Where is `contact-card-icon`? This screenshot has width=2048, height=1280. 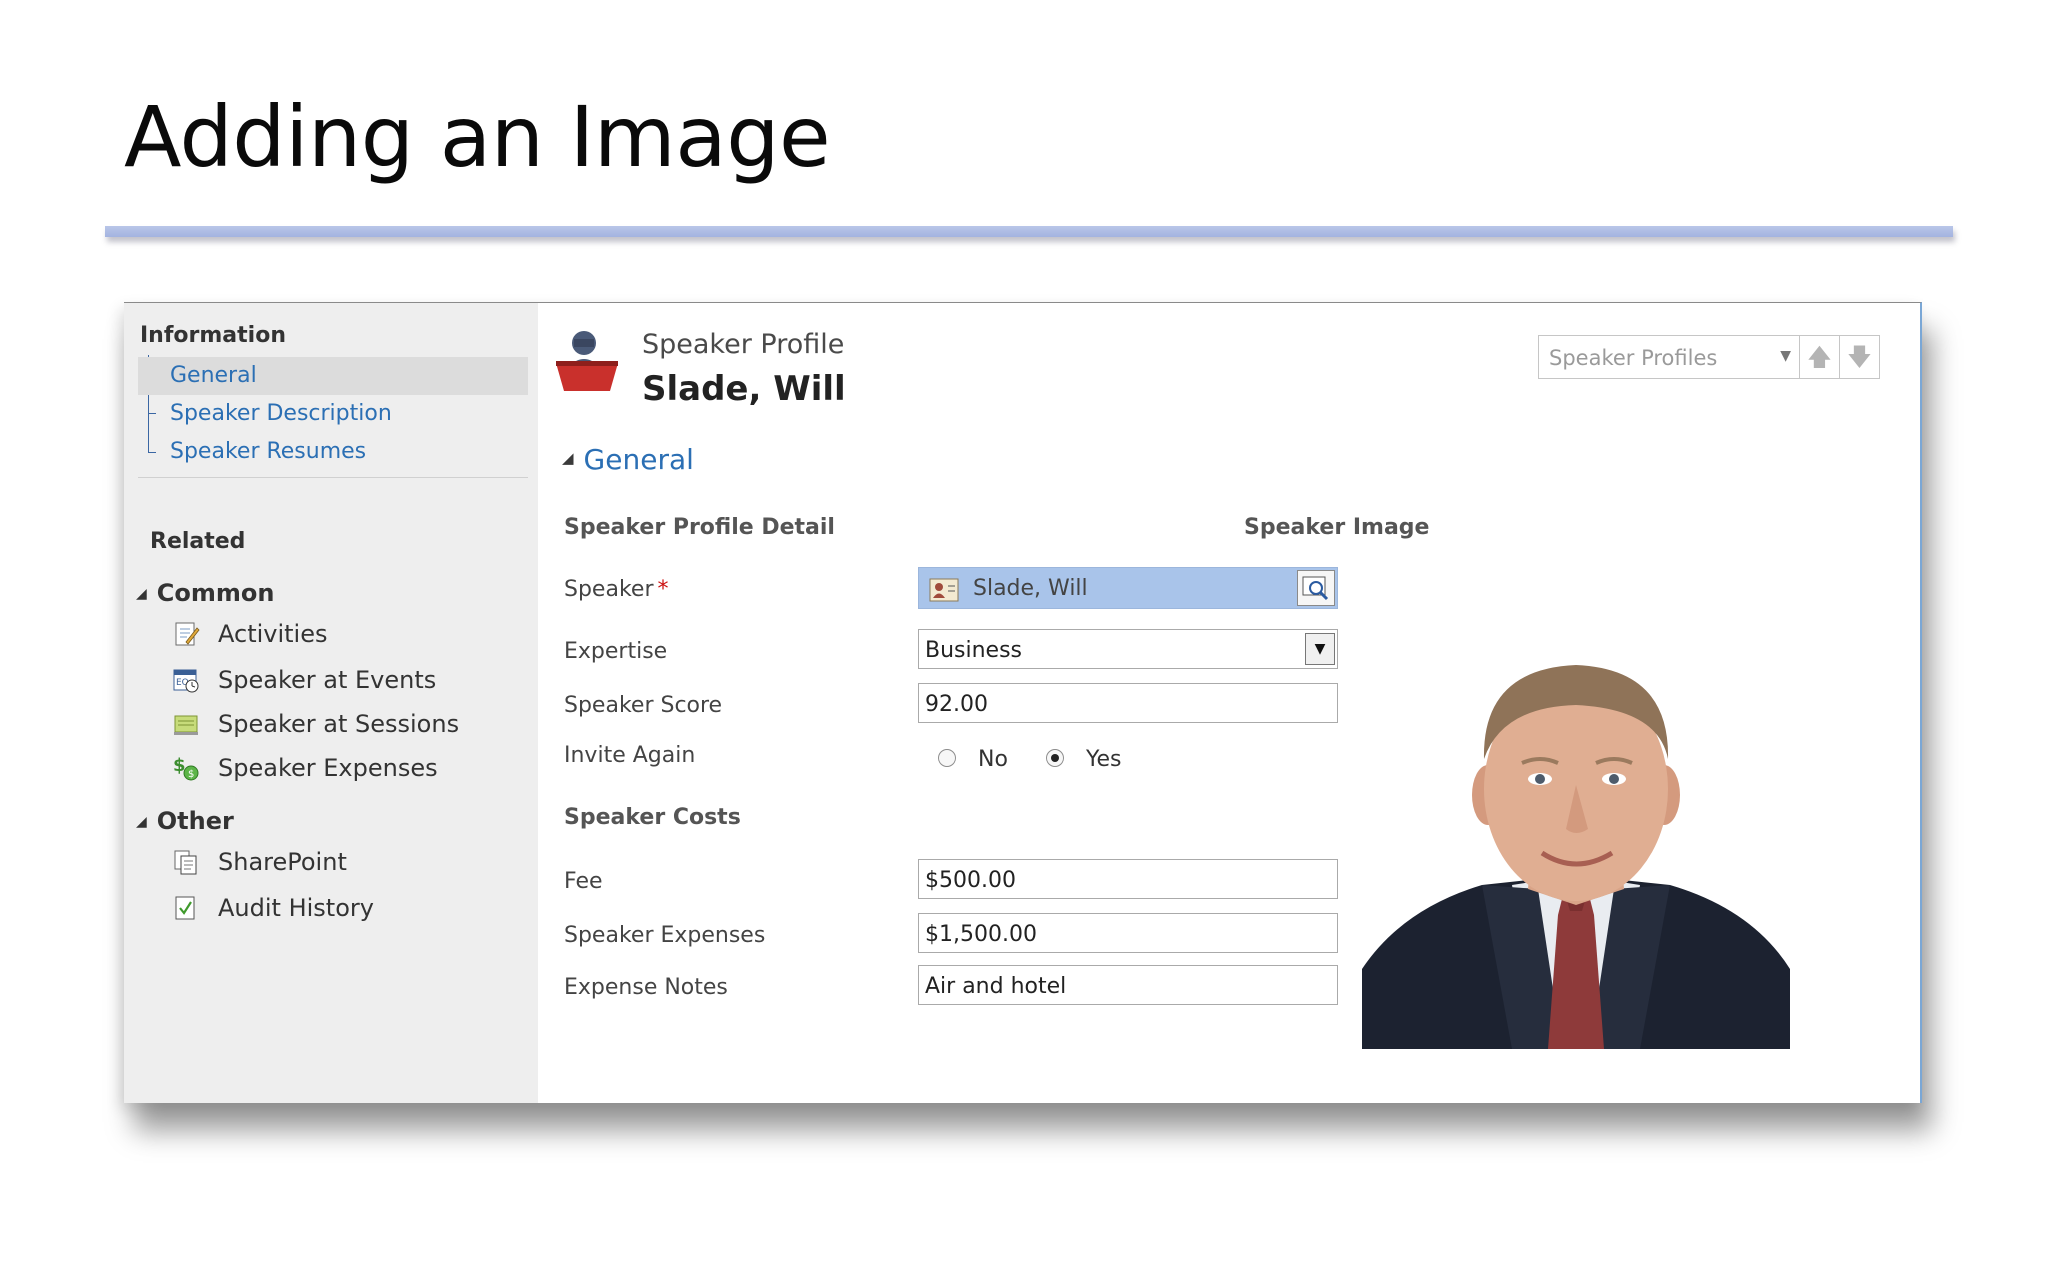
contact-card-icon is located at coordinates (944, 590).